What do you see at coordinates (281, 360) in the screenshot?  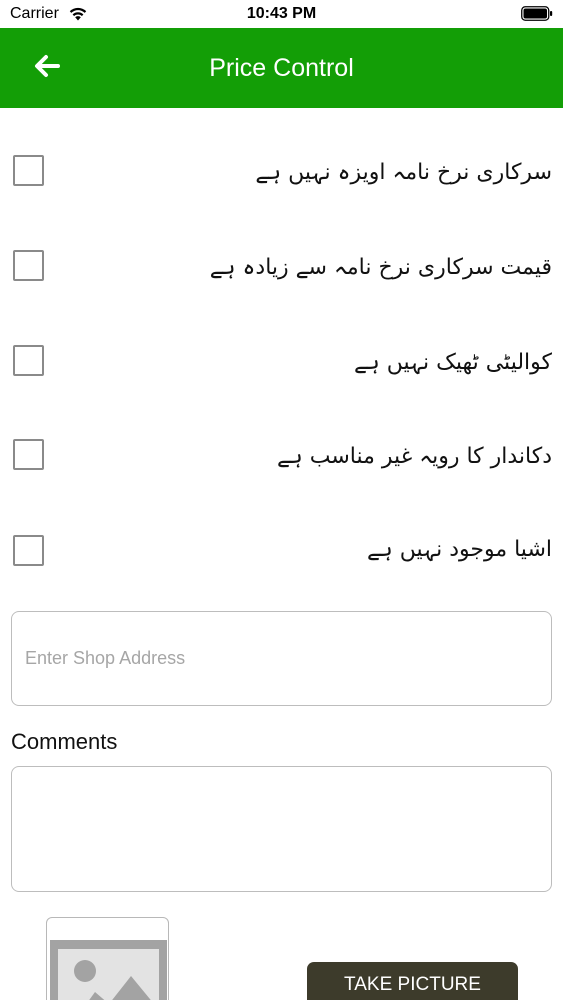 I see `option-row: کوالیٹی ٹھیک نہیں ہے` at bounding box center [281, 360].